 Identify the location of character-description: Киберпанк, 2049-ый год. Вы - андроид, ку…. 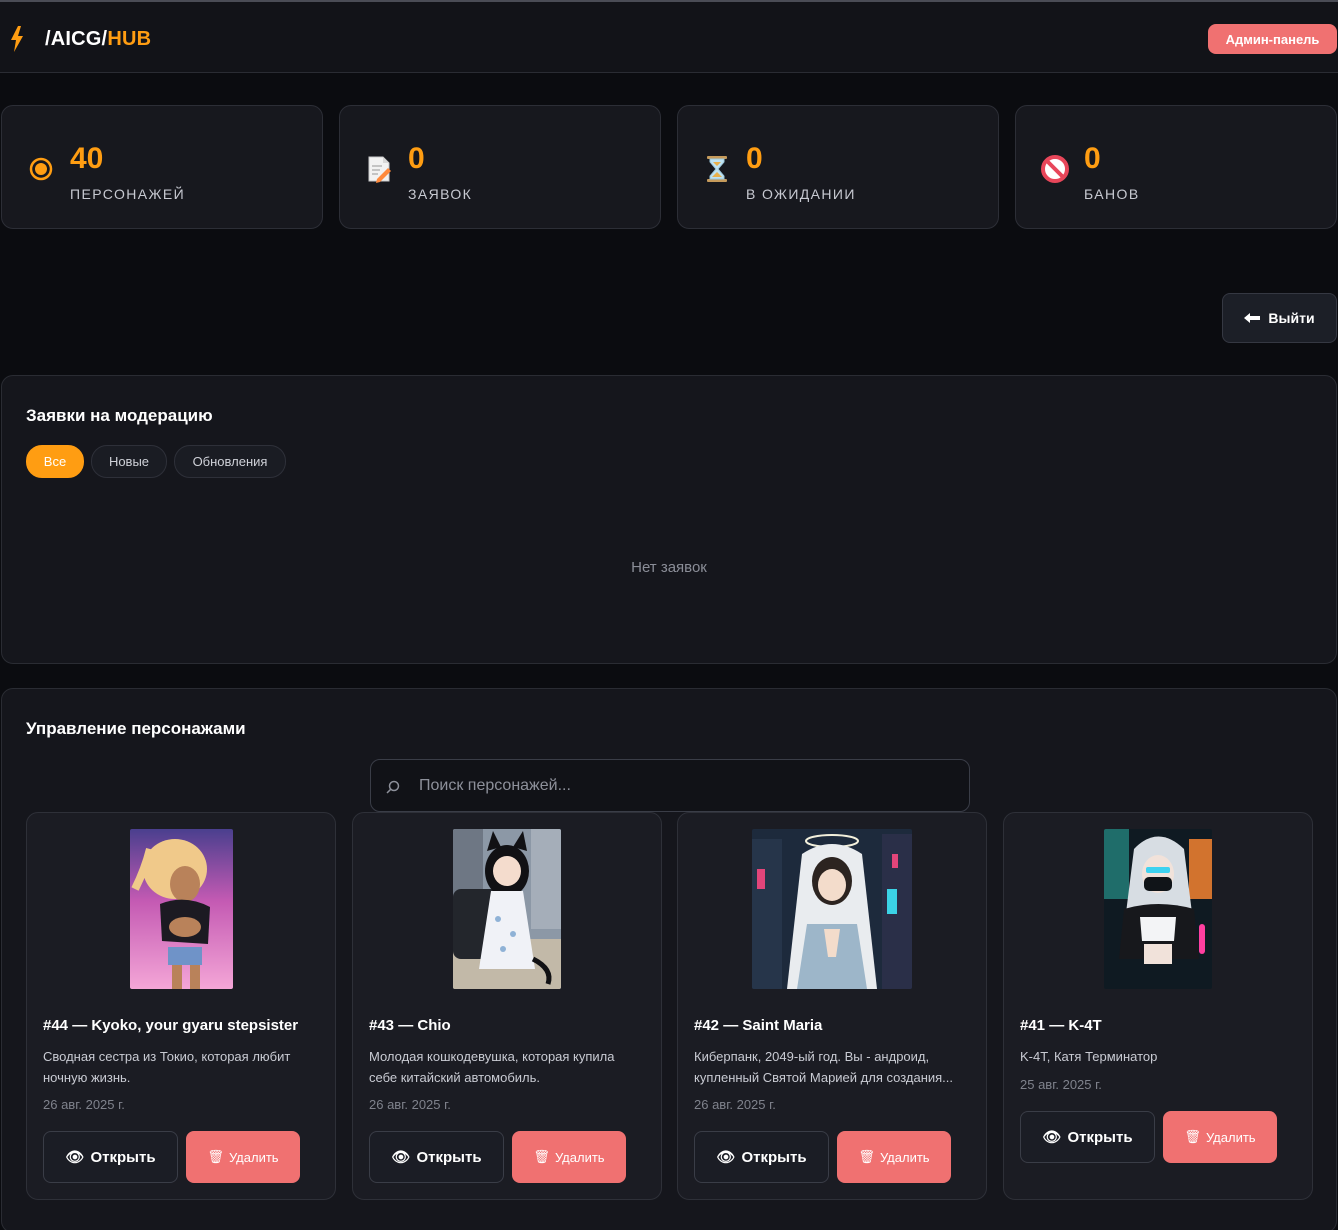
(835, 1067).